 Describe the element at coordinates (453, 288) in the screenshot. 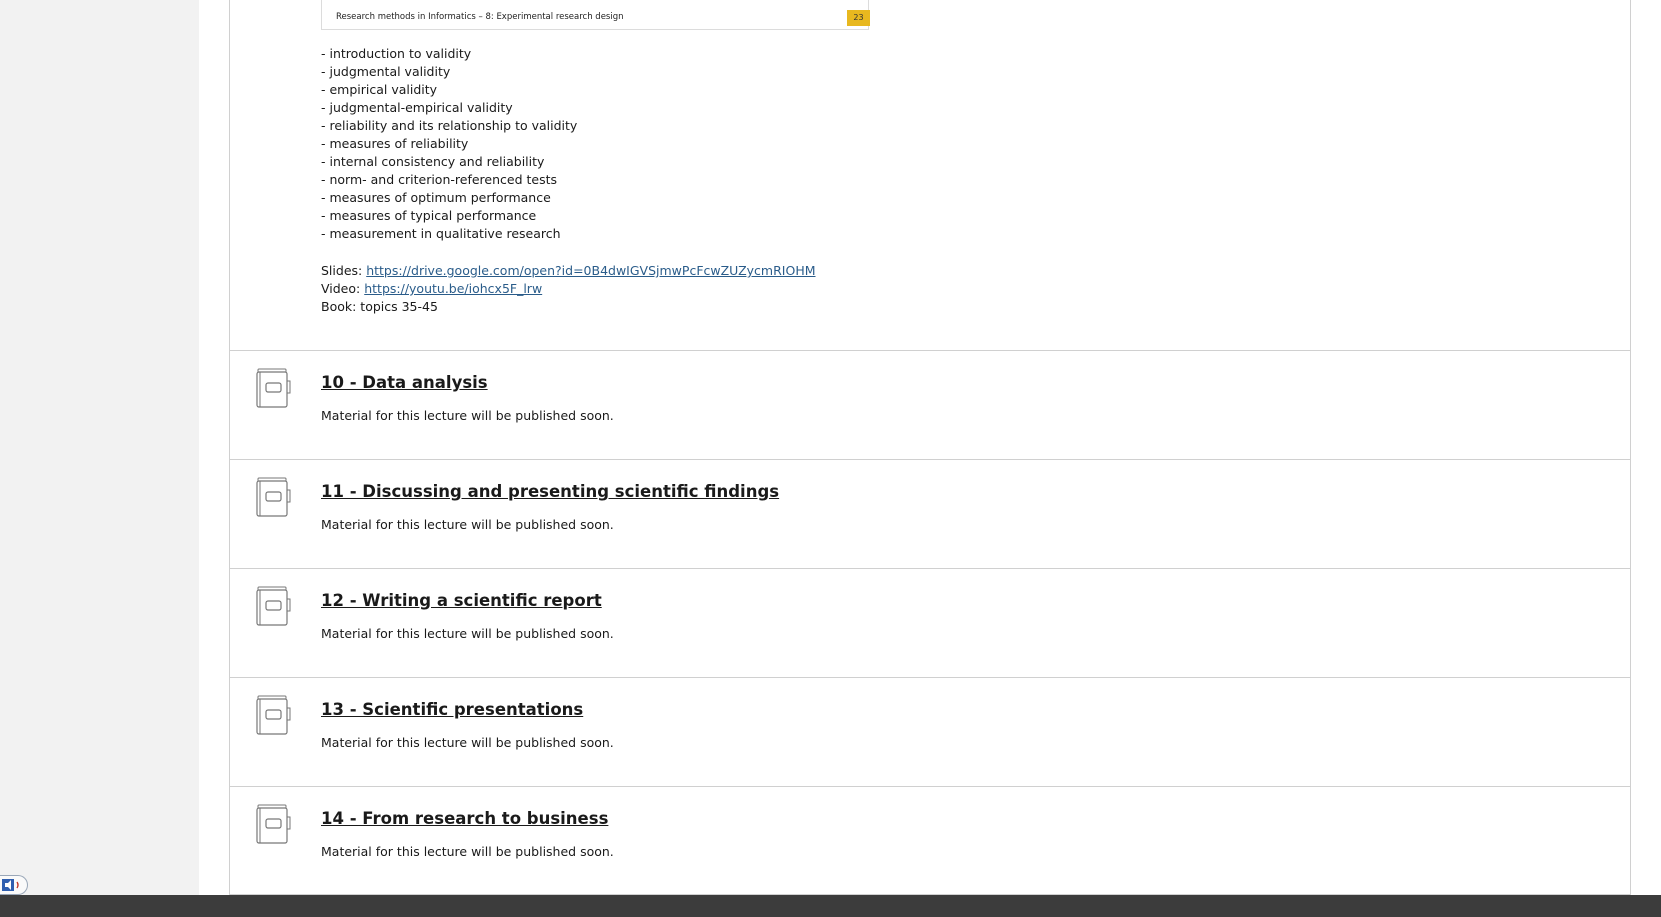

I see `video-link: https://youtu.be/iohcx5F_lrw` at that location.